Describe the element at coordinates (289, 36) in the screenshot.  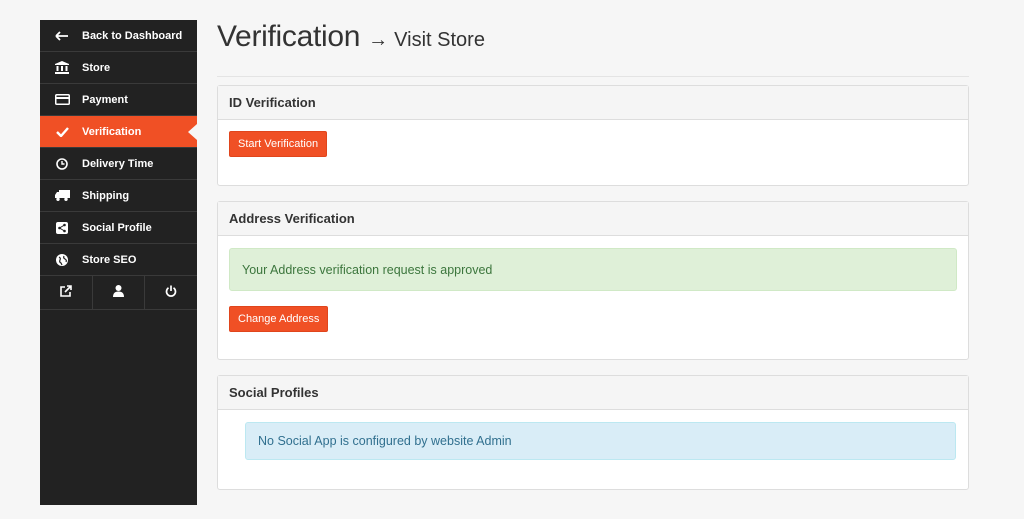
I see `page-title: Verification` at that location.